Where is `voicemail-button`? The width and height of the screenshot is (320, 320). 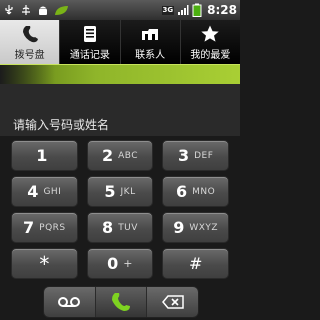 voicemail-button is located at coordinates (69, 302).